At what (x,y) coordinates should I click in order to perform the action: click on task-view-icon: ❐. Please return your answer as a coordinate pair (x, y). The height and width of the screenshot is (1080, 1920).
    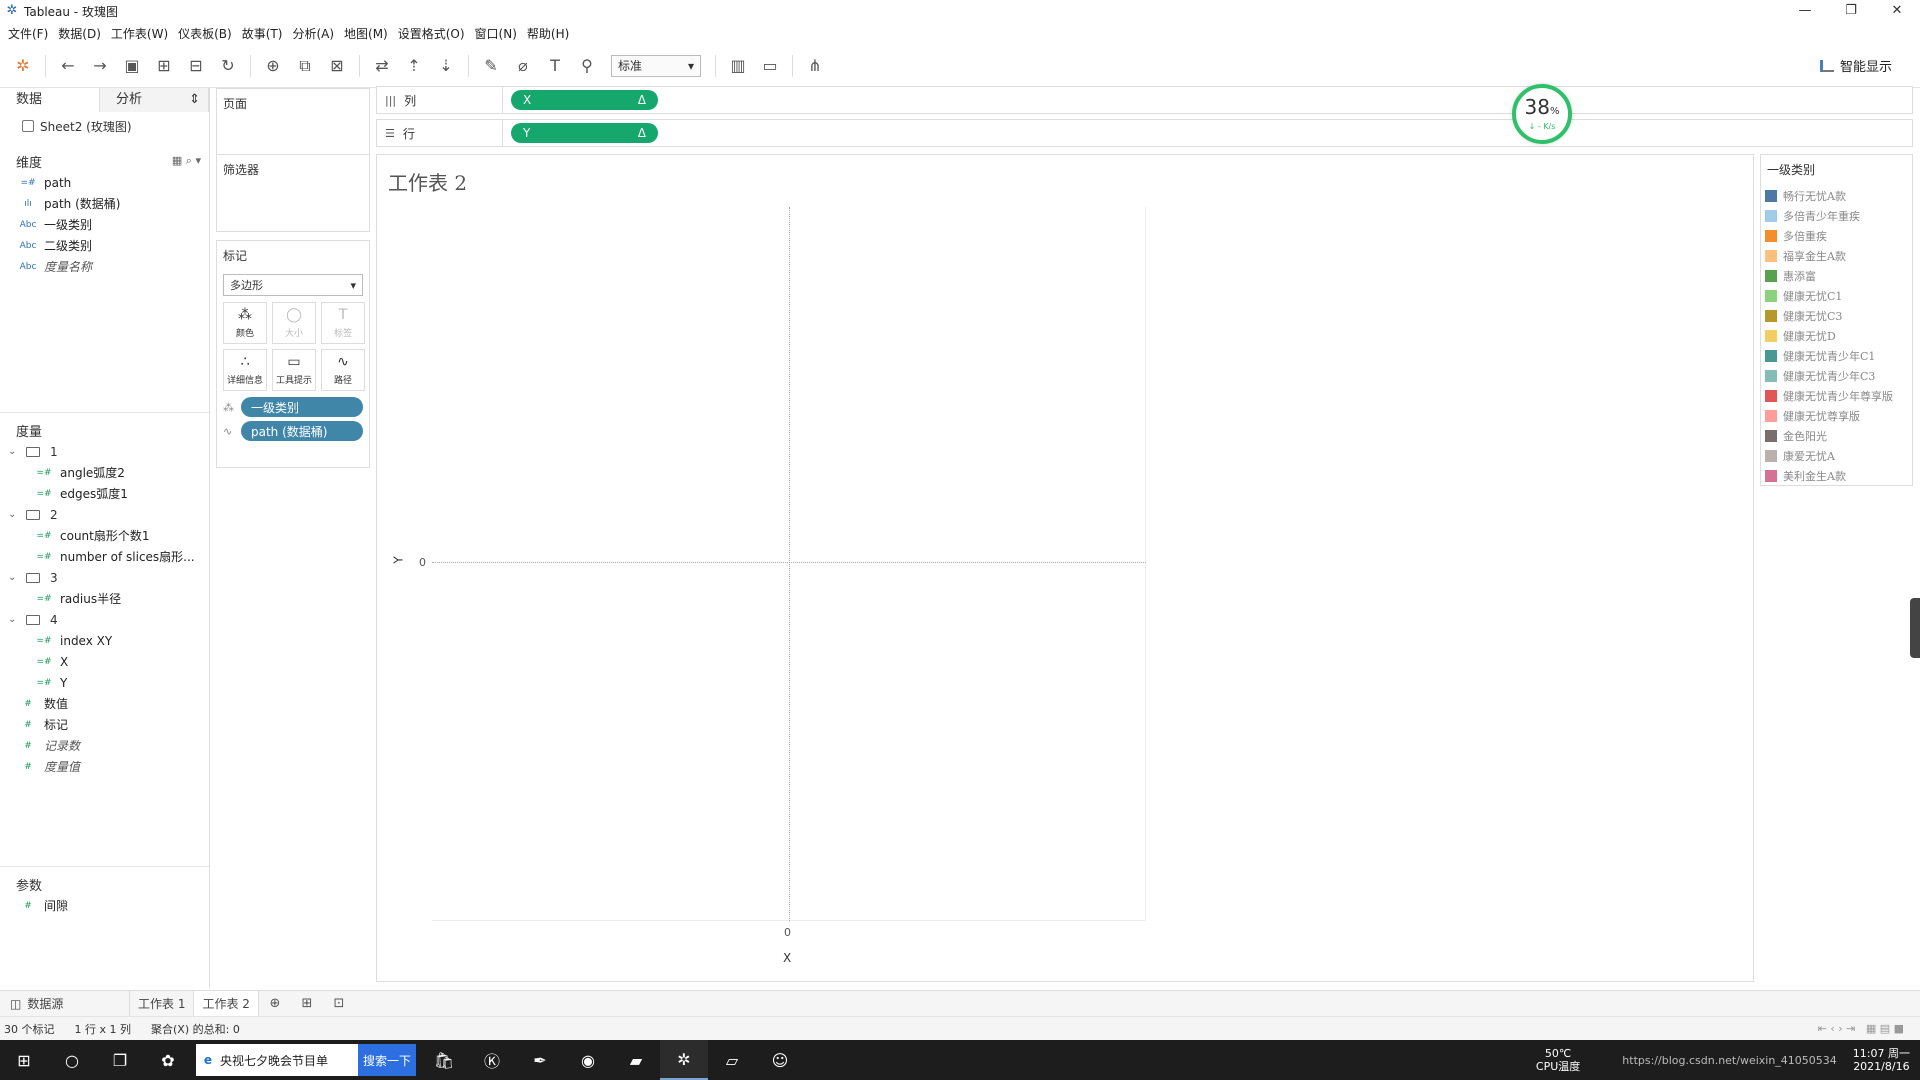
    Looking at the image, I should click on (120, 1060).